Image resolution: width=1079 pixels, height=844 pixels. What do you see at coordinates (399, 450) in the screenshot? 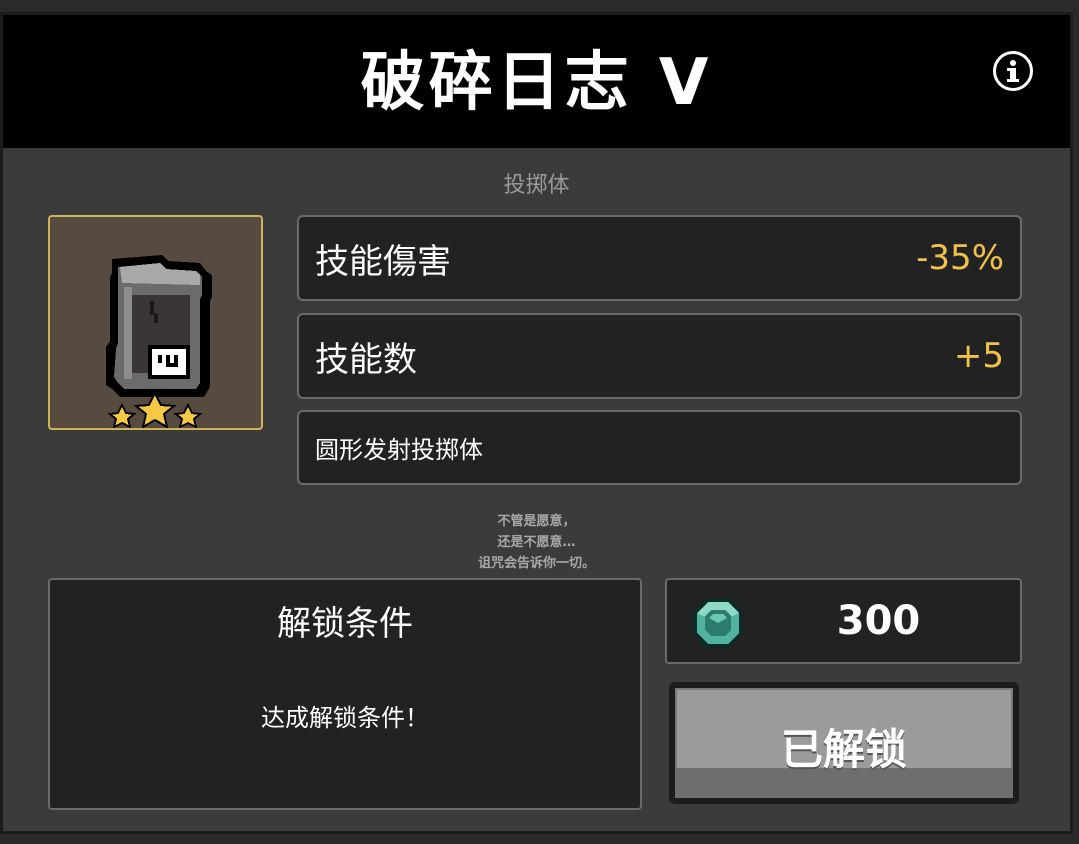
I see `description-text: 圆形发射投掷体` at bounding box center [399, 450].